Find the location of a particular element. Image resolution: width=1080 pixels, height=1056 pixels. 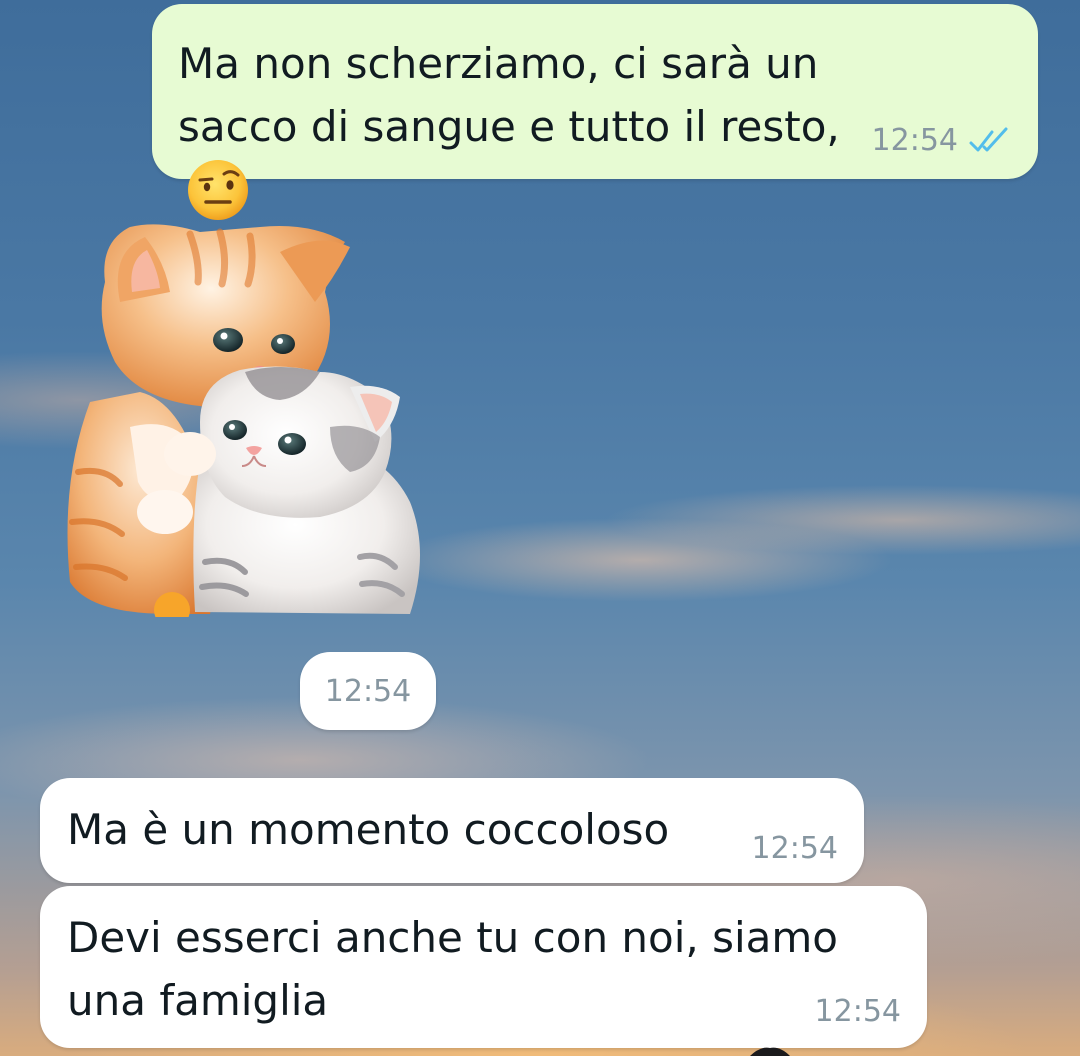

background-silhouette is located at coordinates (770, 1051).